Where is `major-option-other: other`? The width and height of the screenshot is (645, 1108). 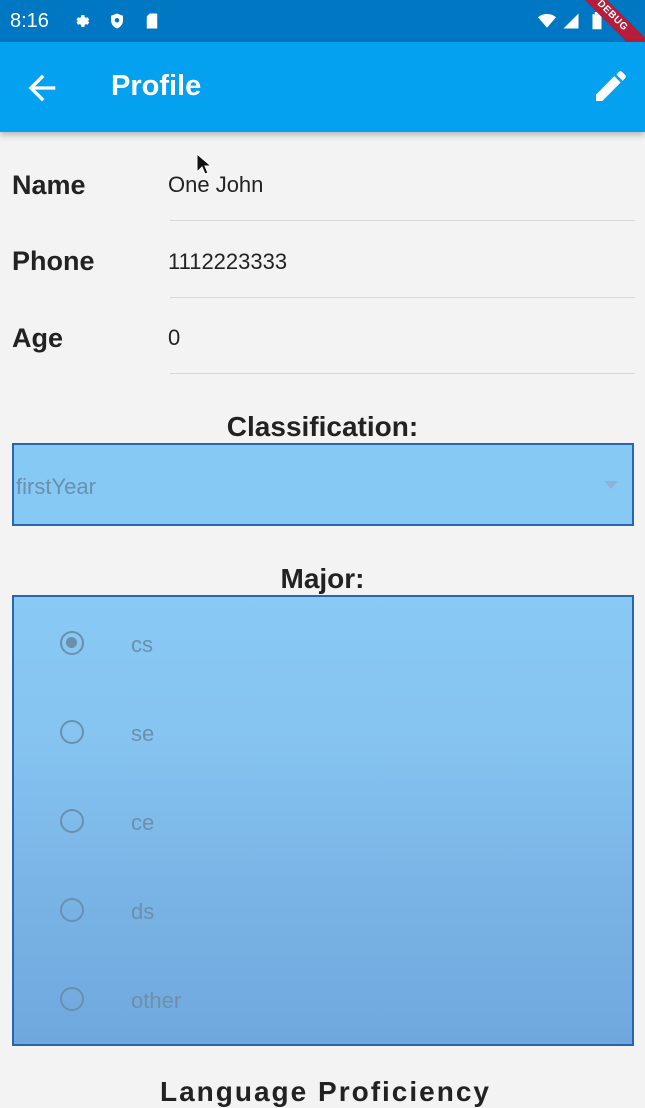
major-option-other: other is located at coordinates (323, 1000).